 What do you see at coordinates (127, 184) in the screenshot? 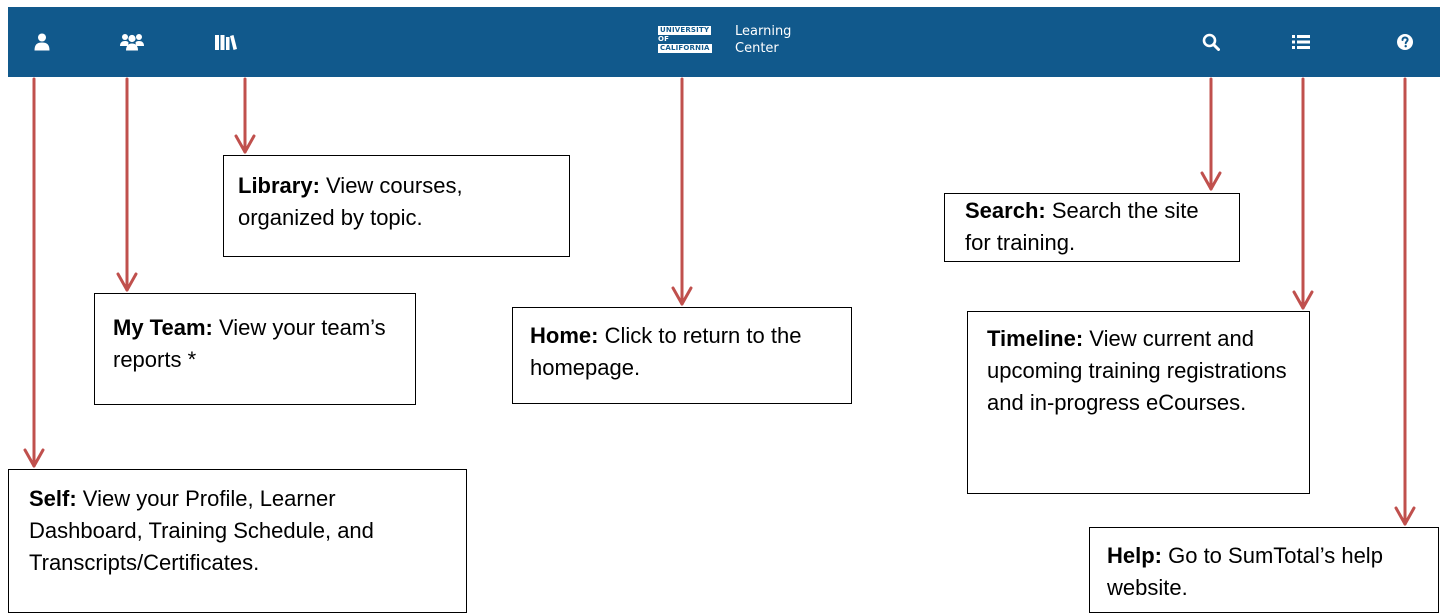
I see `my-team-arrow` at bounding box center [127, 184].